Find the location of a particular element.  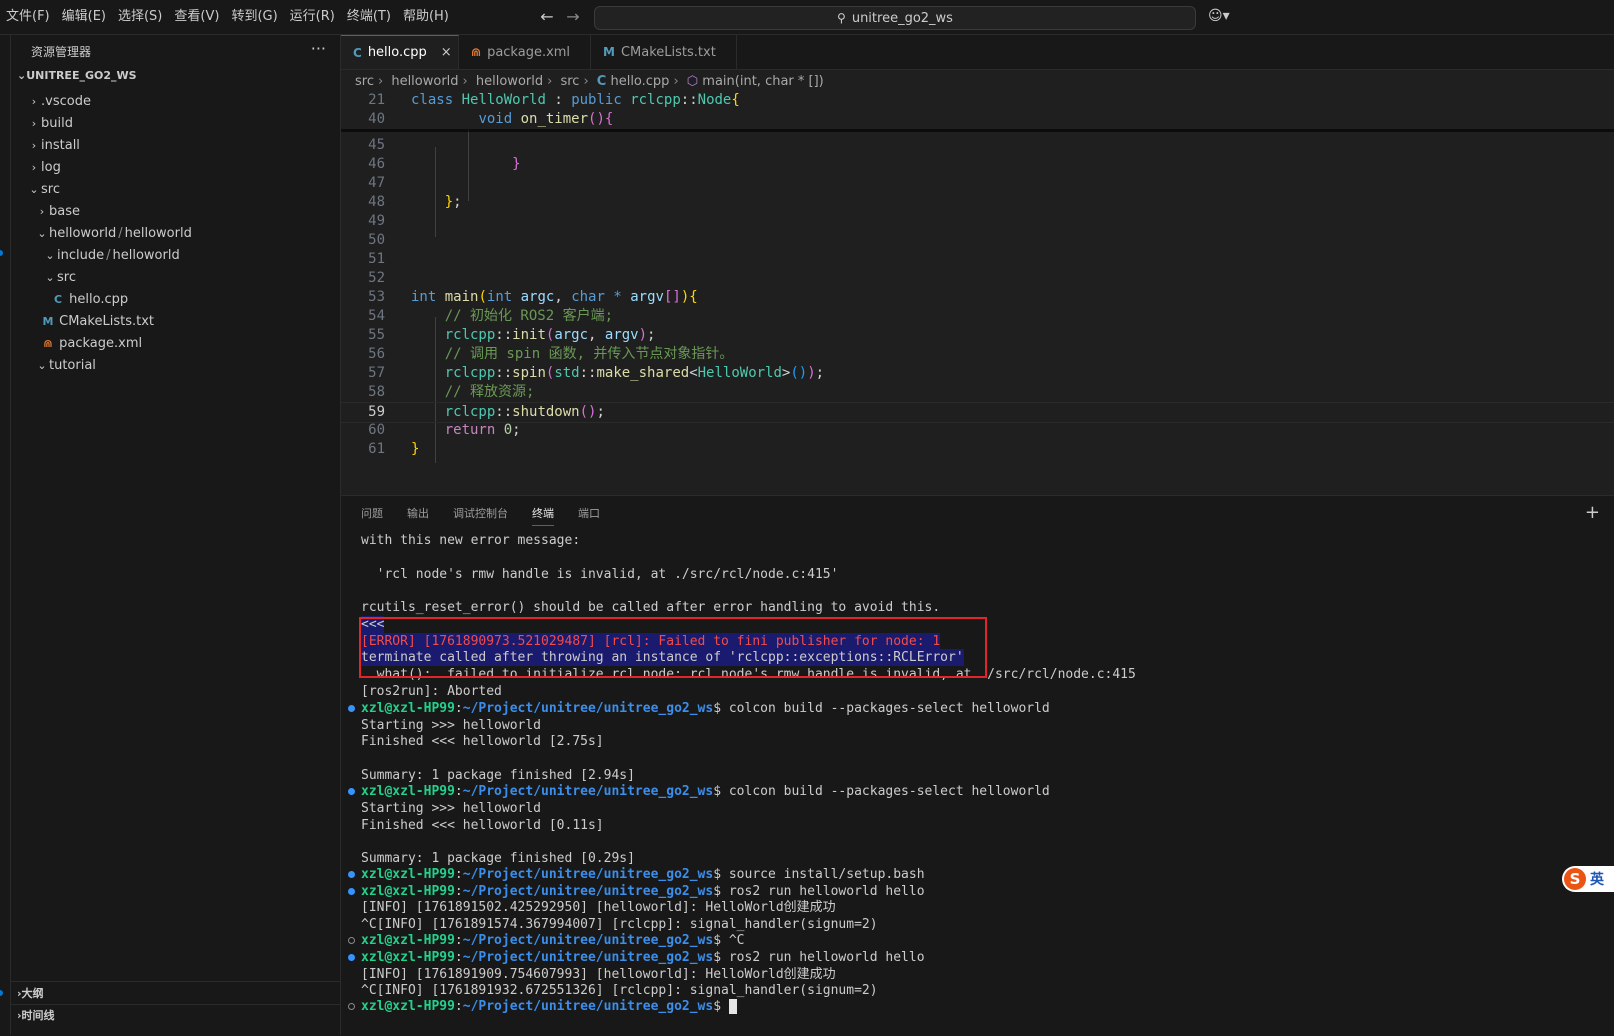

menu-terminal: 终端(T) is located at coordinates (369, 17).